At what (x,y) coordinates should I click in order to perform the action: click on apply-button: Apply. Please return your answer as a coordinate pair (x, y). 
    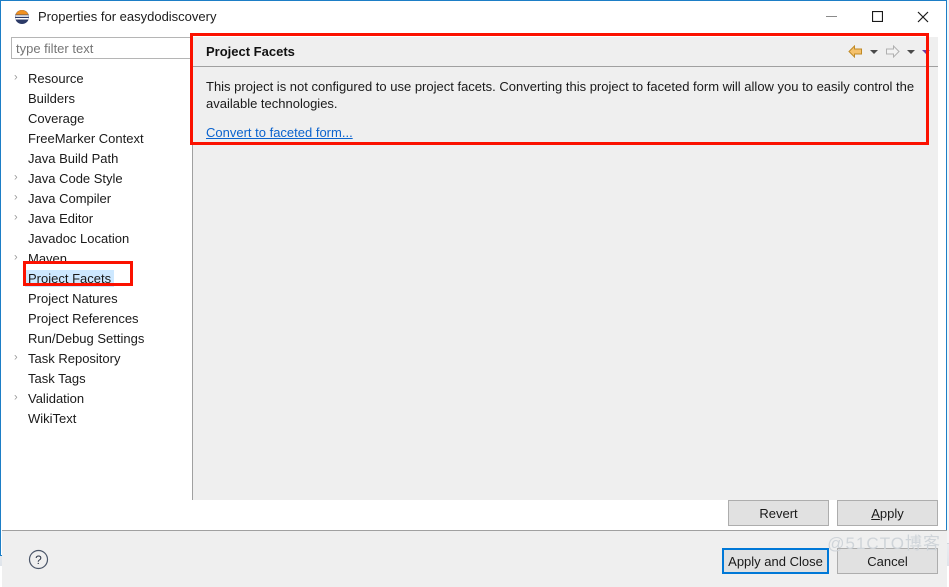
    Looking at the image, I should click on (887, 513).